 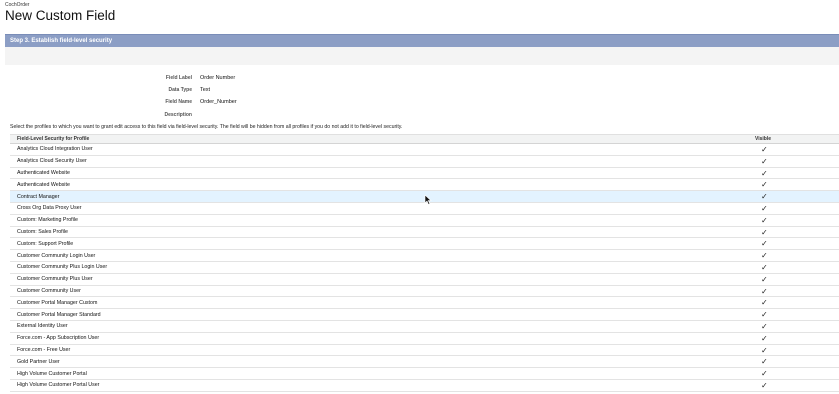 I want to click on profile-name: Force.com - App Subscription User, so click(x=58, y=338).